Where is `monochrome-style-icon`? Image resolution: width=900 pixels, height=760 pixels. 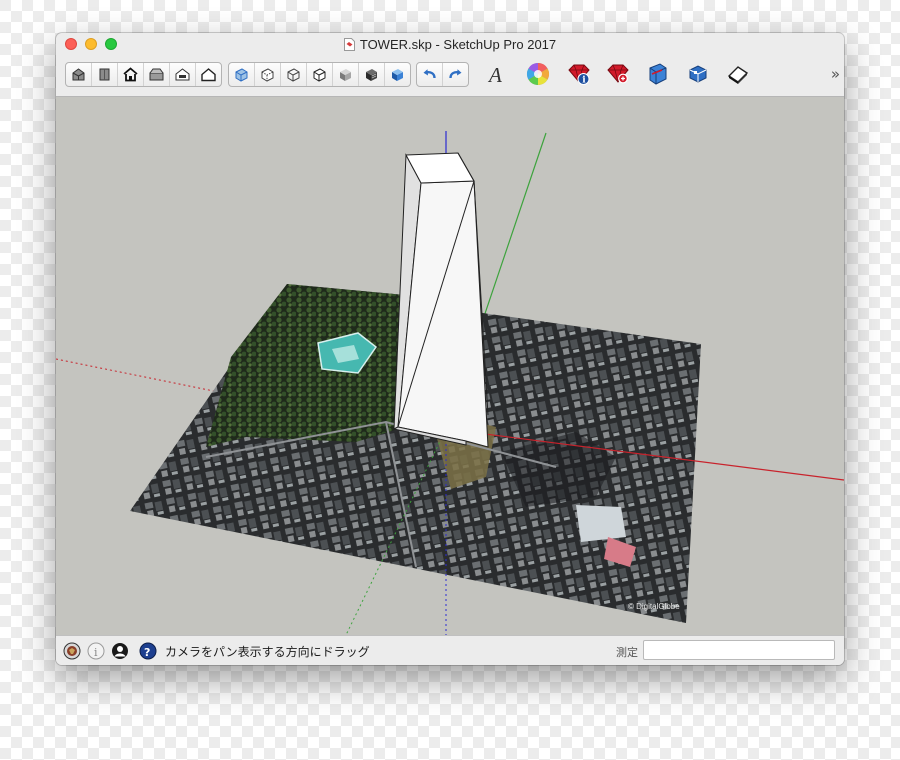
monochrome-style-icon is located at coordinates (397, 75).